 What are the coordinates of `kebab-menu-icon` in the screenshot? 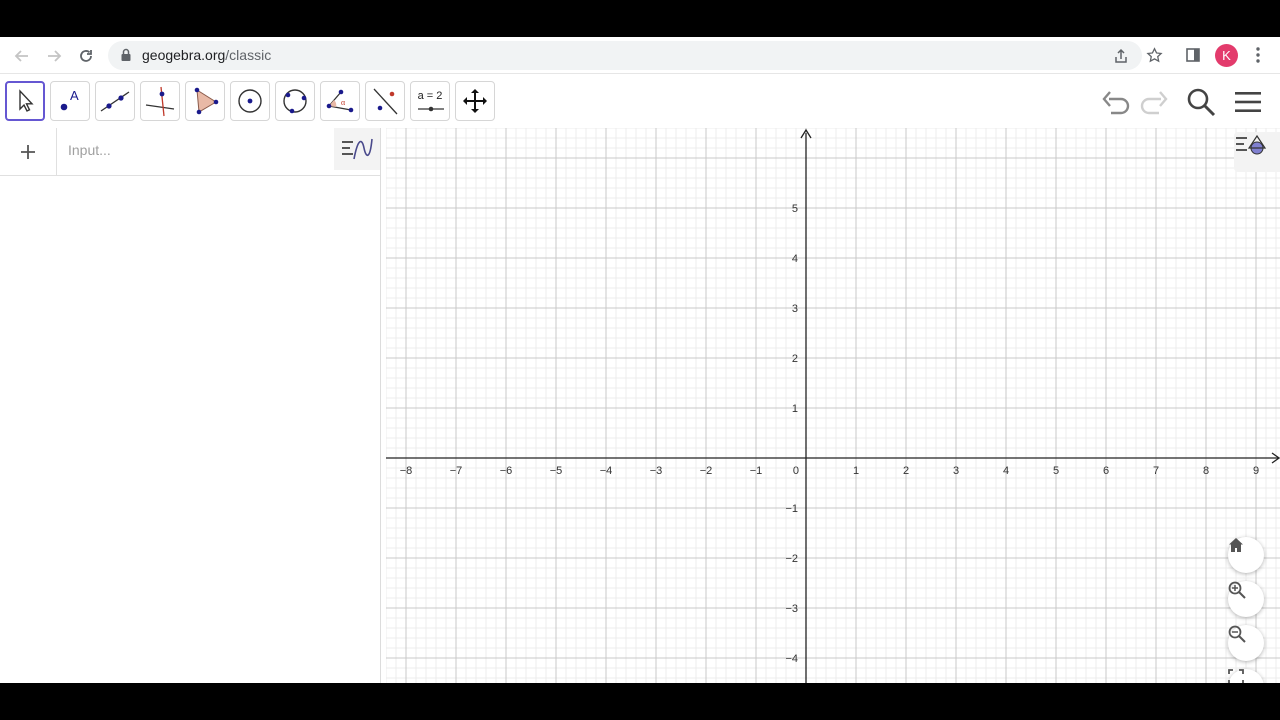 It's located at (1258, 55).